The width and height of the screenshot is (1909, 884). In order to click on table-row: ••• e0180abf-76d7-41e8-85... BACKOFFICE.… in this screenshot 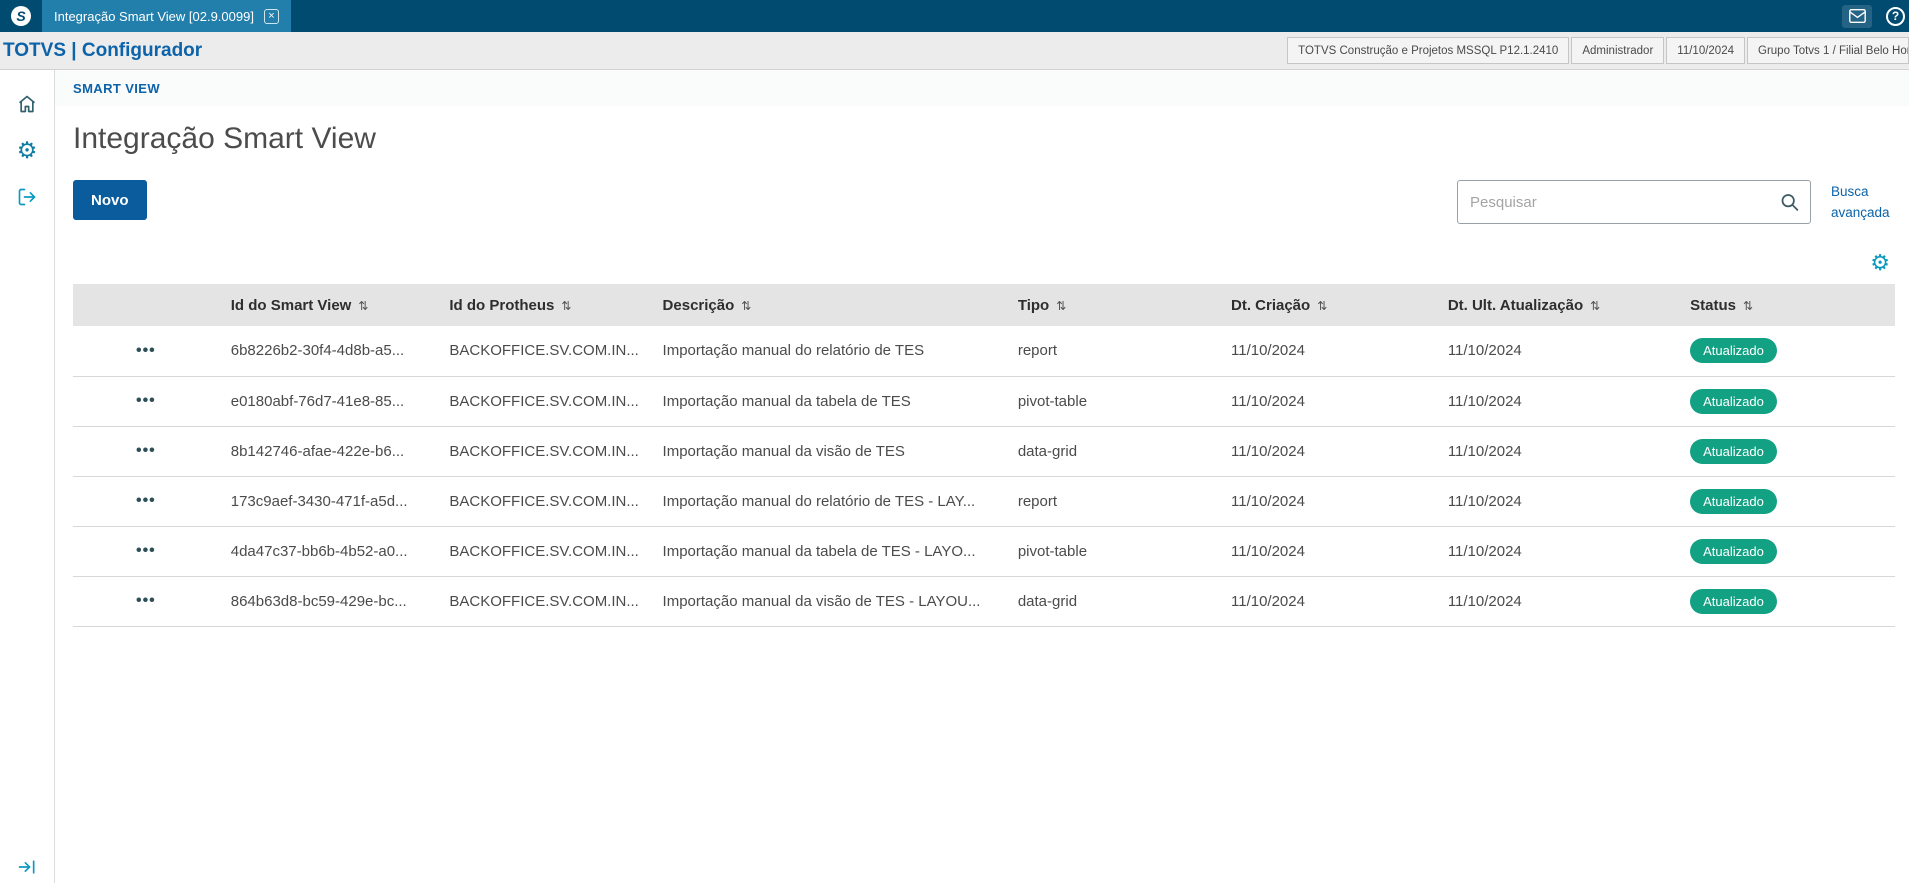, I will do `click(984, 401)`.